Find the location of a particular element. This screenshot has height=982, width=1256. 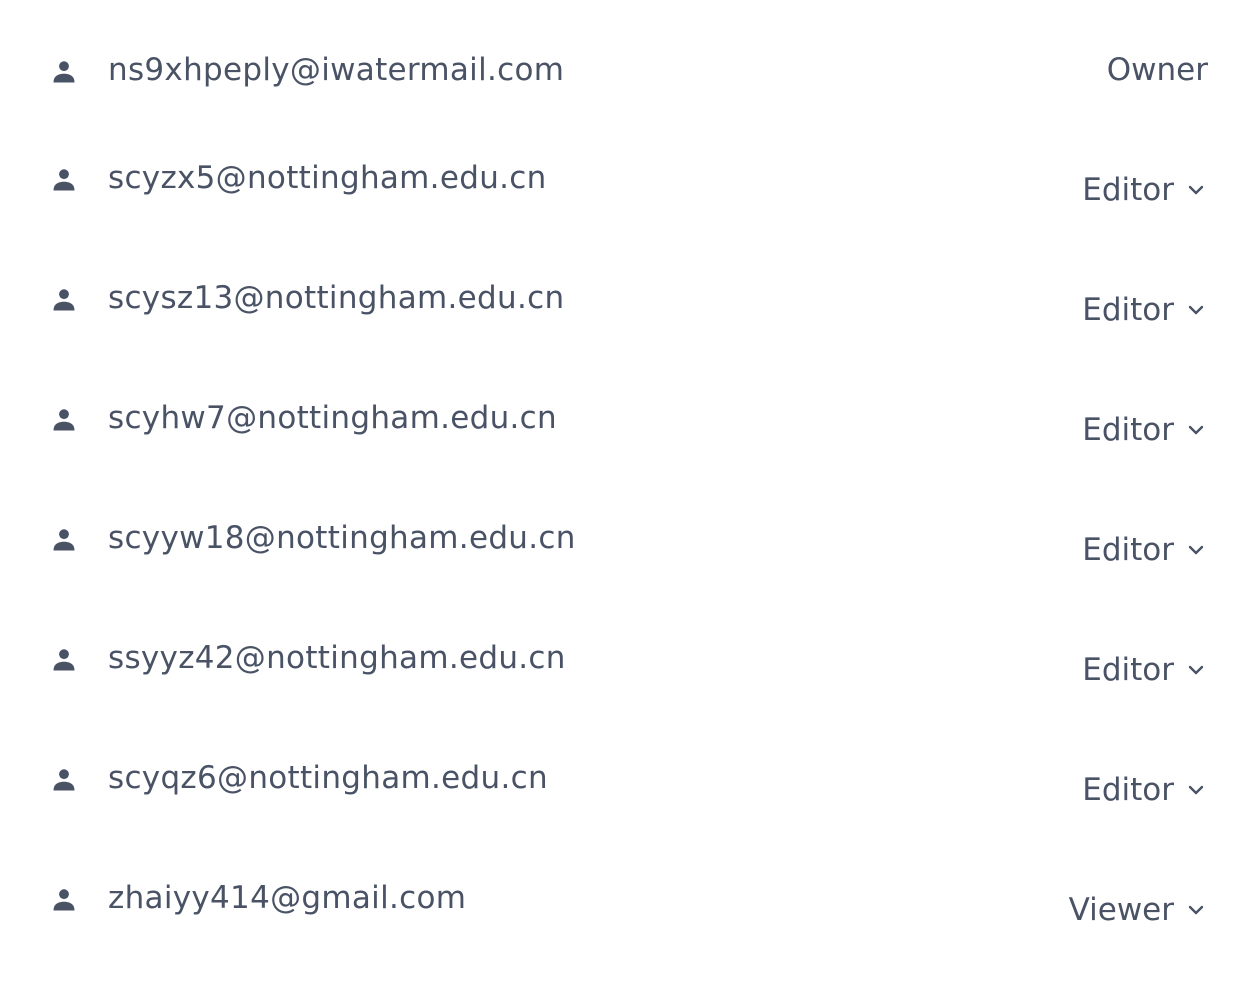

member-row: scyzx5@nottingham.edu.cn Editor is located at coordinates (628, 199).